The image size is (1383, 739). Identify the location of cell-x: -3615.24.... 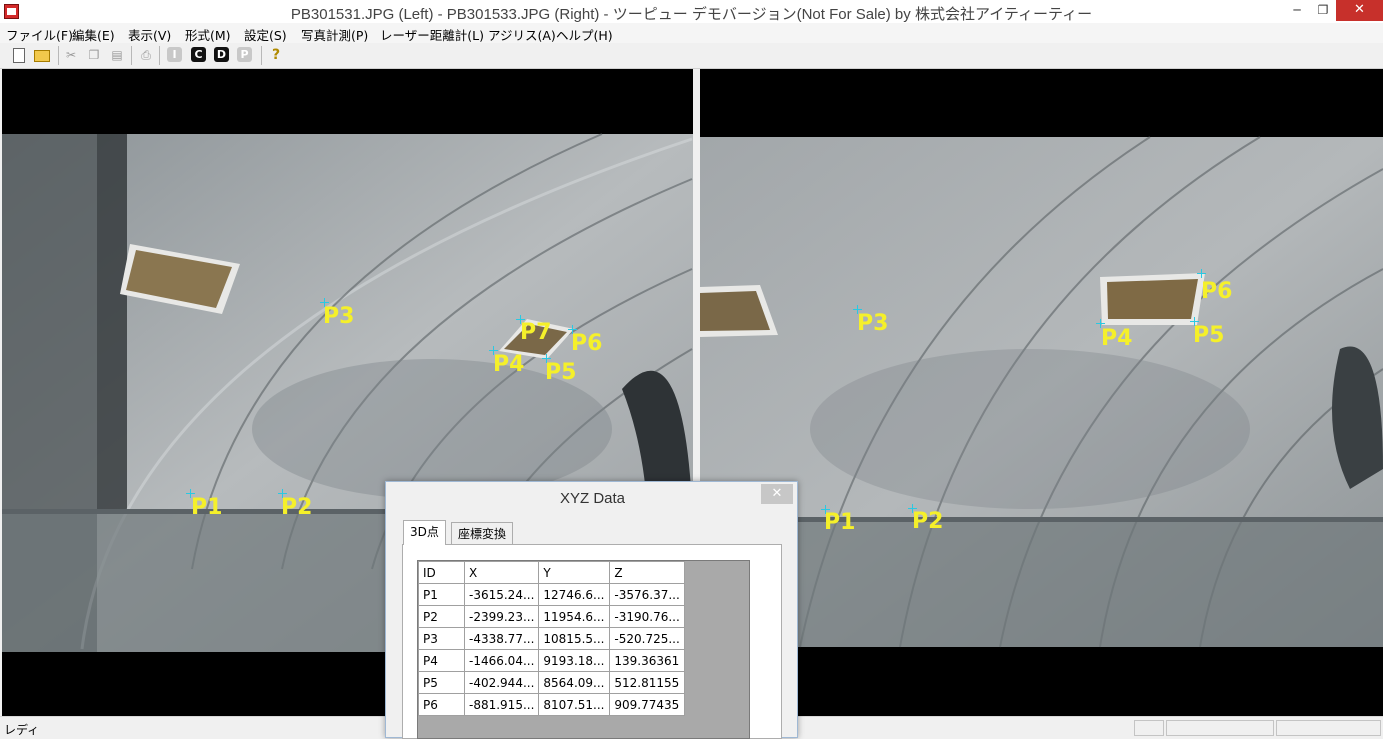
(501, 594).